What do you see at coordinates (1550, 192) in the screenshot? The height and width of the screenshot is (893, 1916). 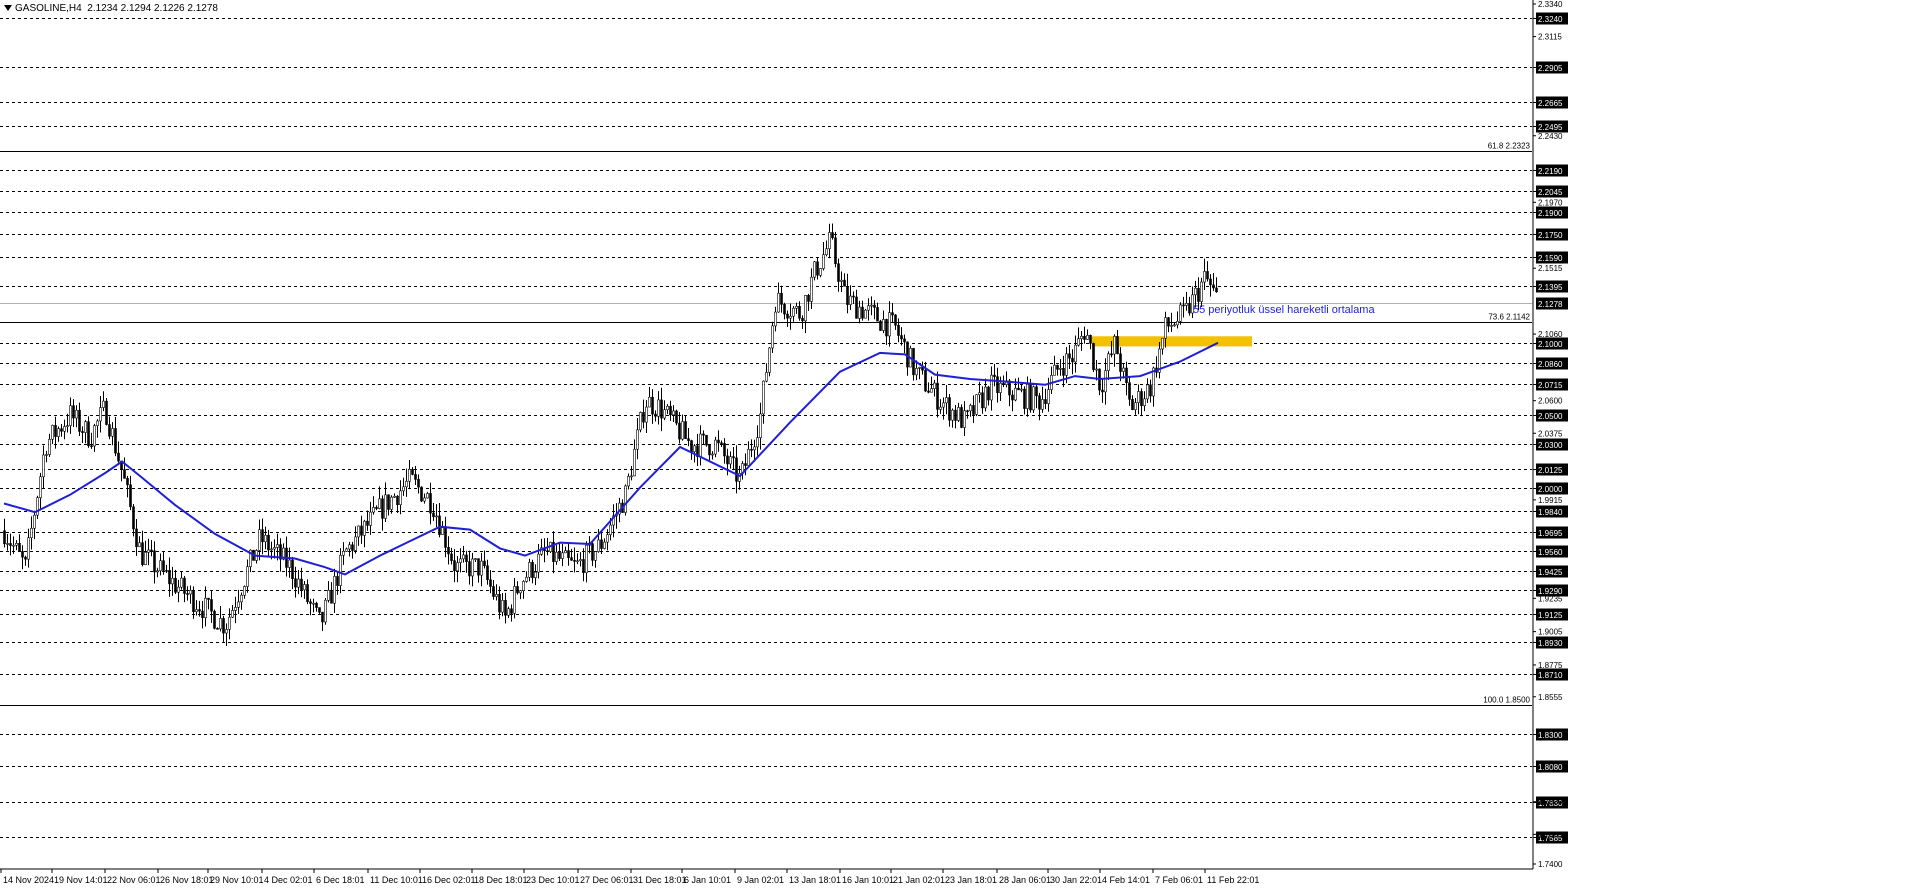 I see `level-price-label: 2.2045` at bounding box center [1550, 192].